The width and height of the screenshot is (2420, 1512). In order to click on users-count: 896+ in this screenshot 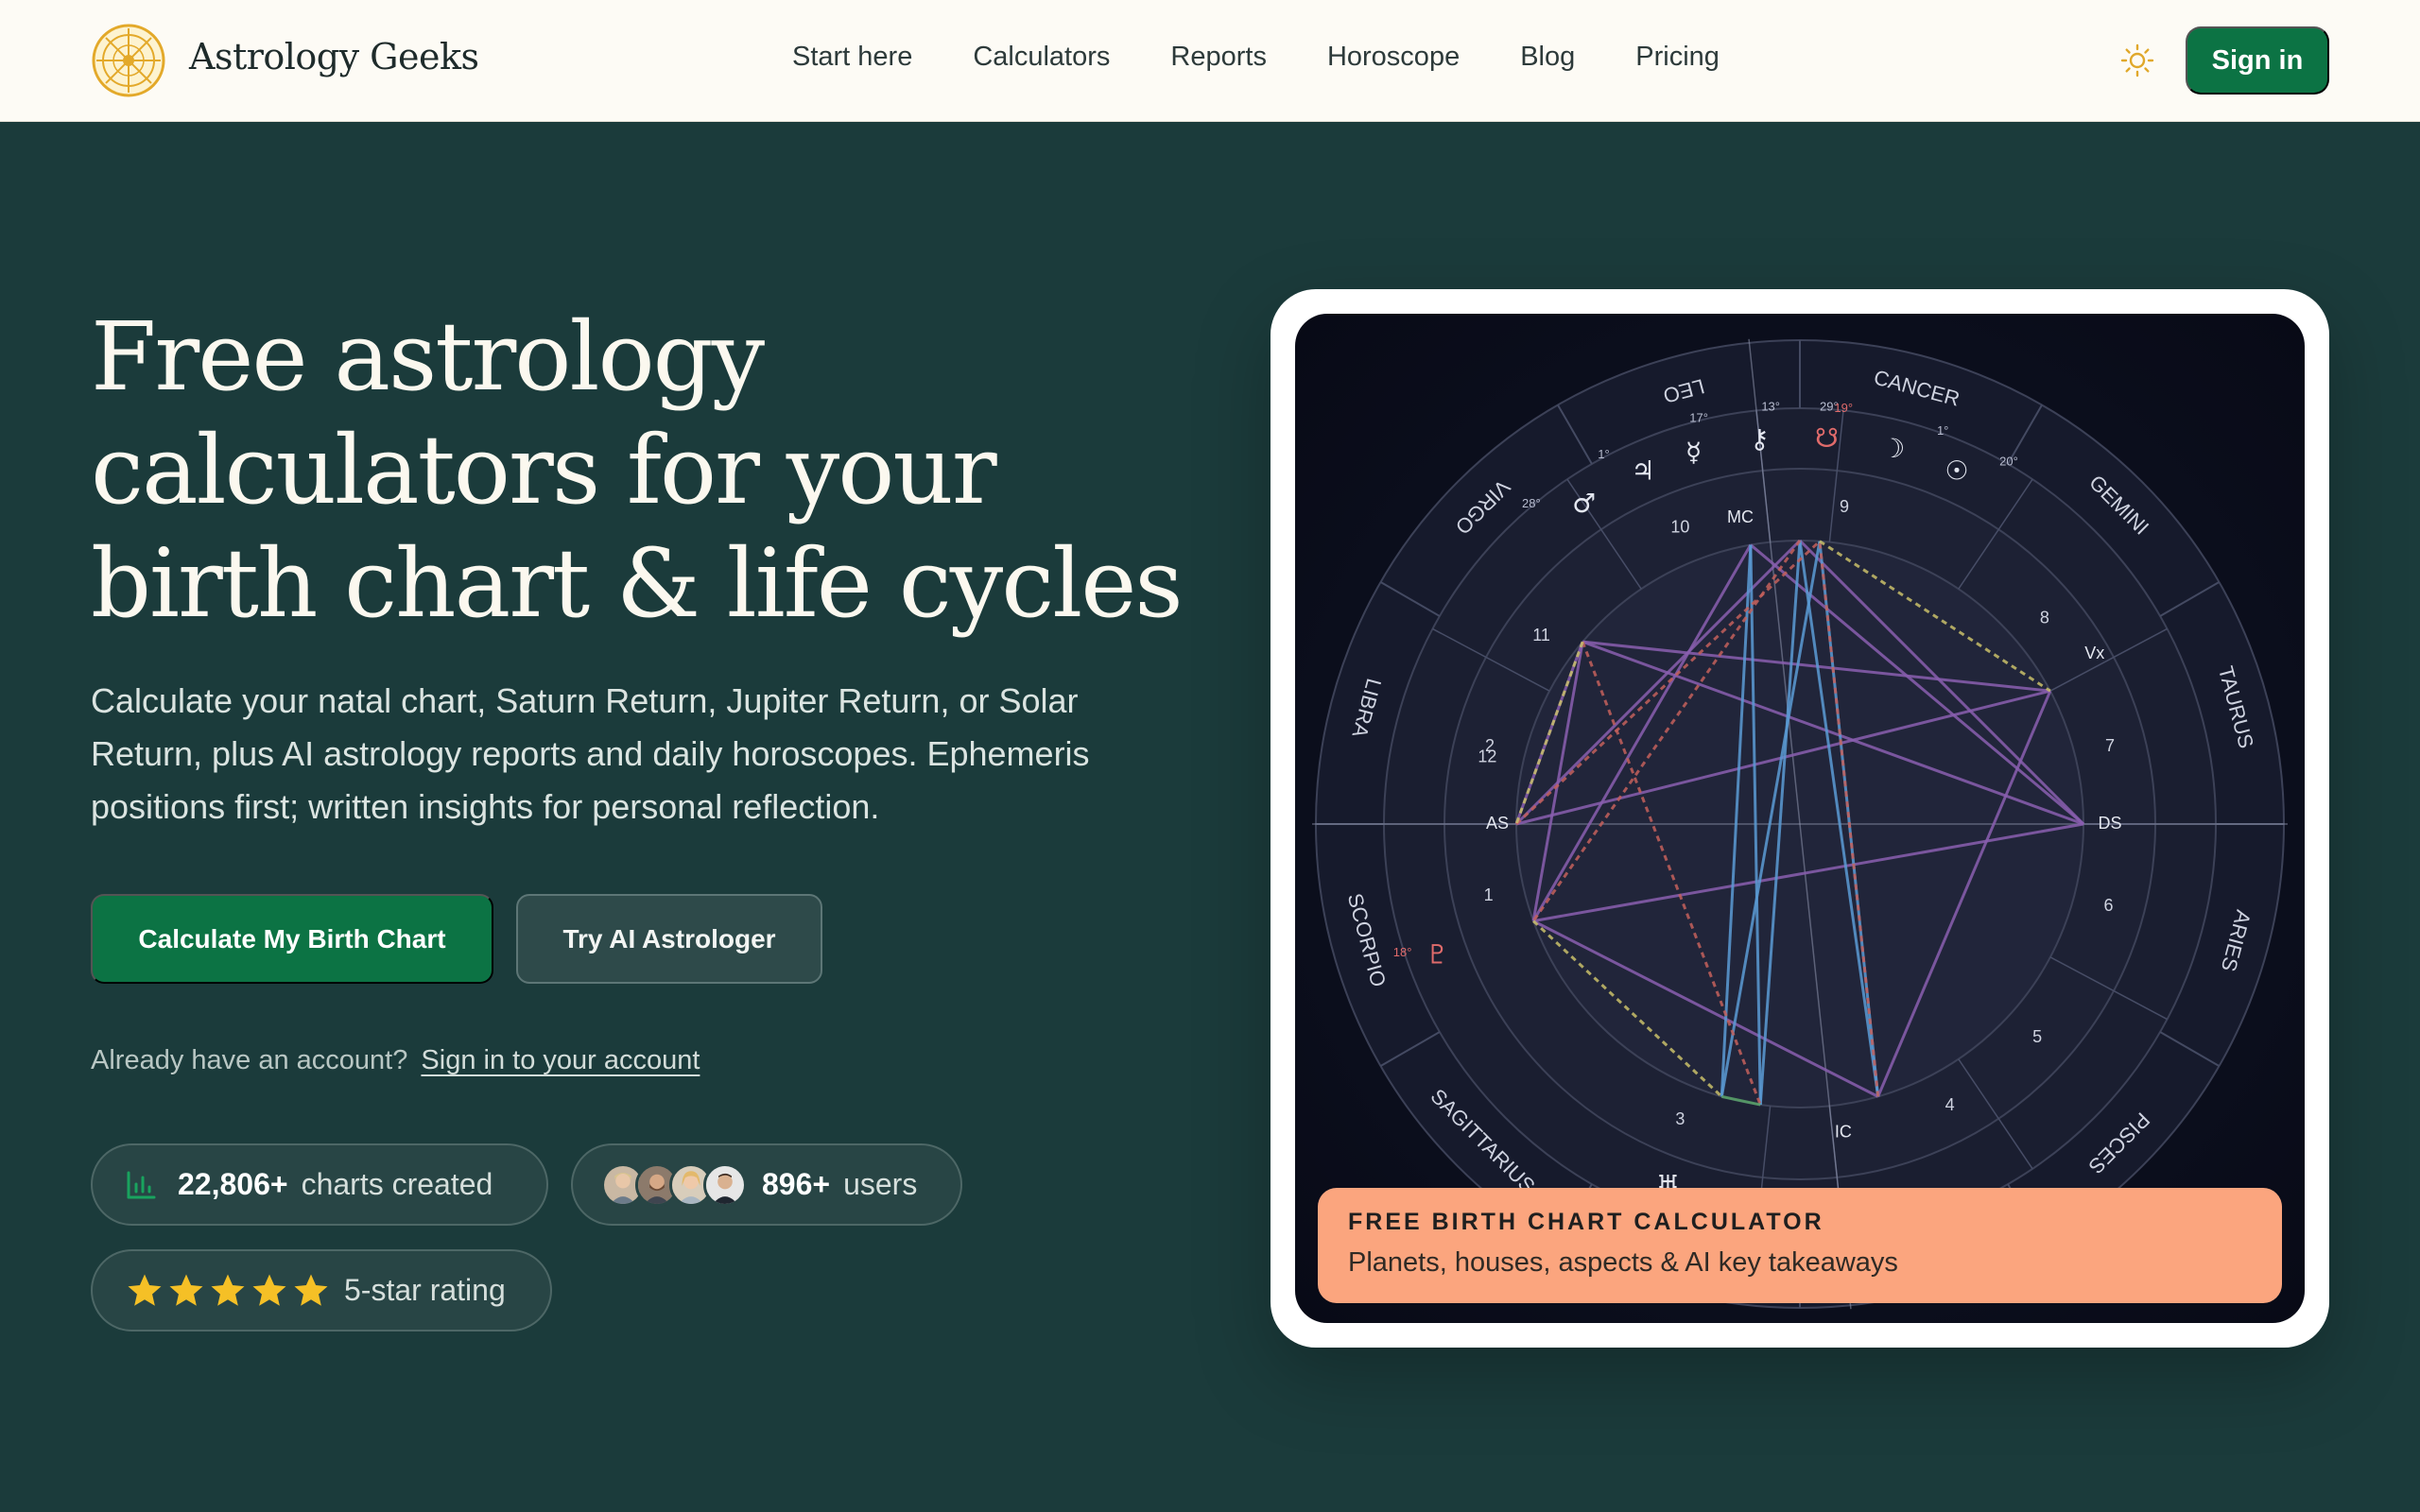, I will do `click(796, 1184)`.